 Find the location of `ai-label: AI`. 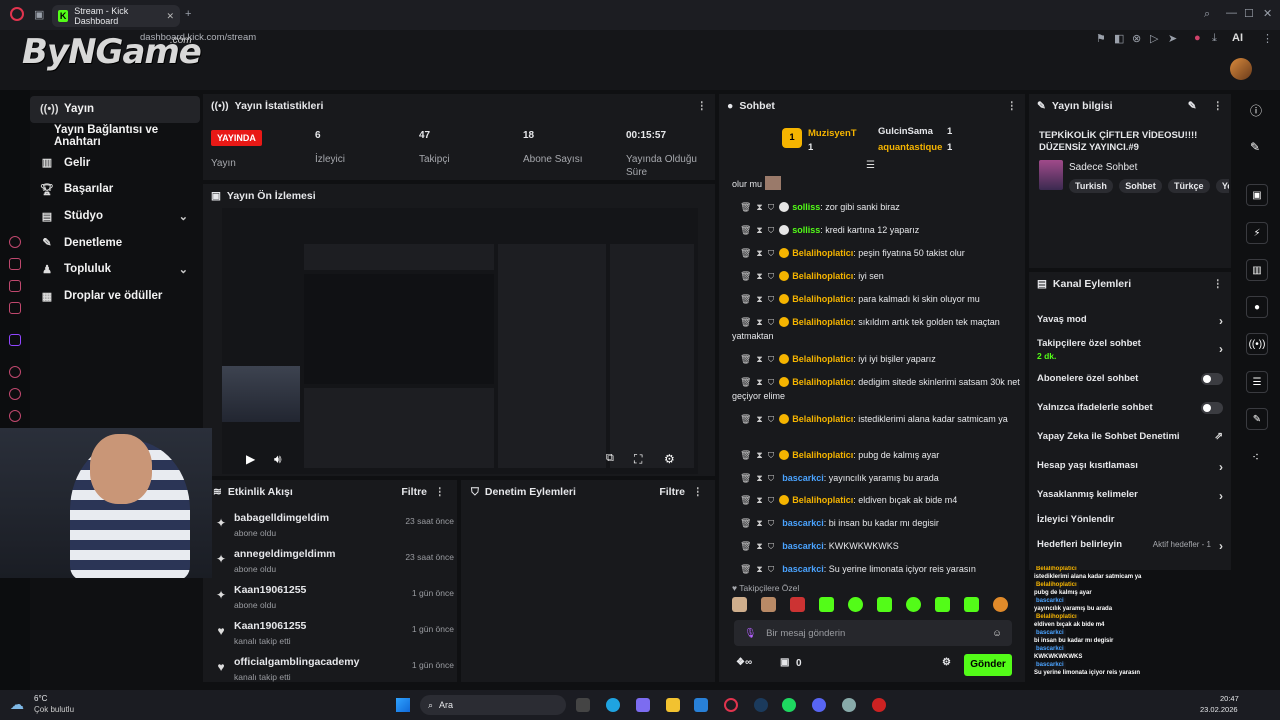

ai-label: AI is located at coordinates (1237, 38).